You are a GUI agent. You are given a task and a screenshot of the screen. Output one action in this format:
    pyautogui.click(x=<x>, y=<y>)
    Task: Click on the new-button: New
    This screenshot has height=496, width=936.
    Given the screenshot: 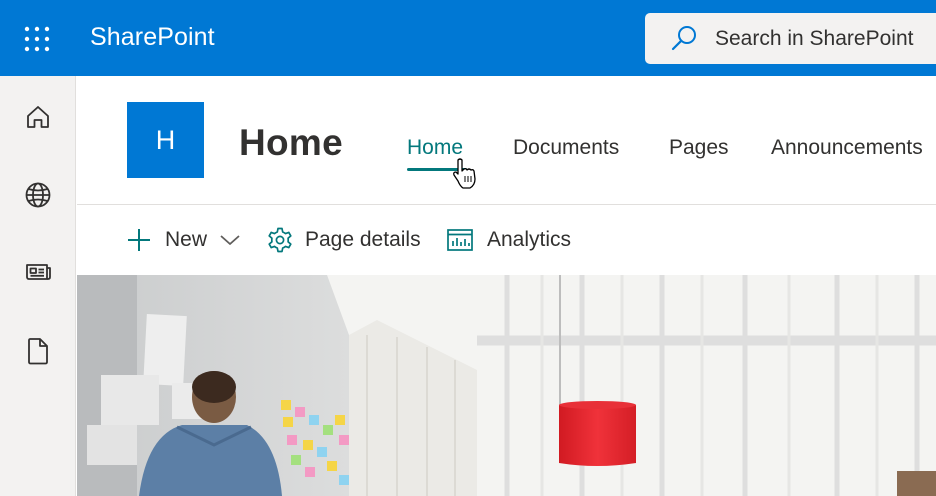 What is the action you would take?
    pyautogui.click(x=183, y=240)
    